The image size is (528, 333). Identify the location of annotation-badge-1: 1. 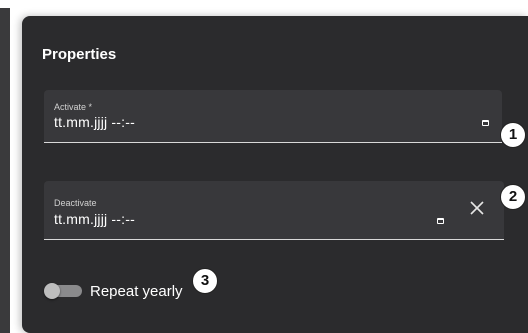
(513, 135).